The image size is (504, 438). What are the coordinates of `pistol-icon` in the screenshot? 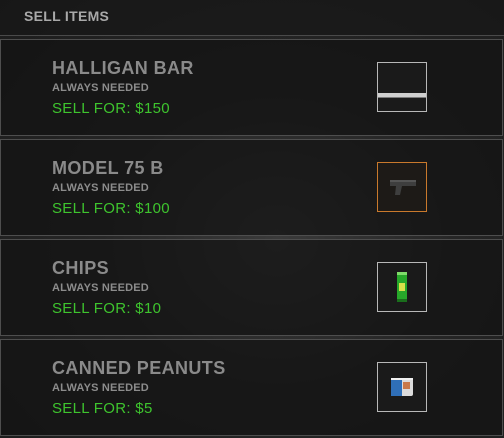 It's located at (403, 187).